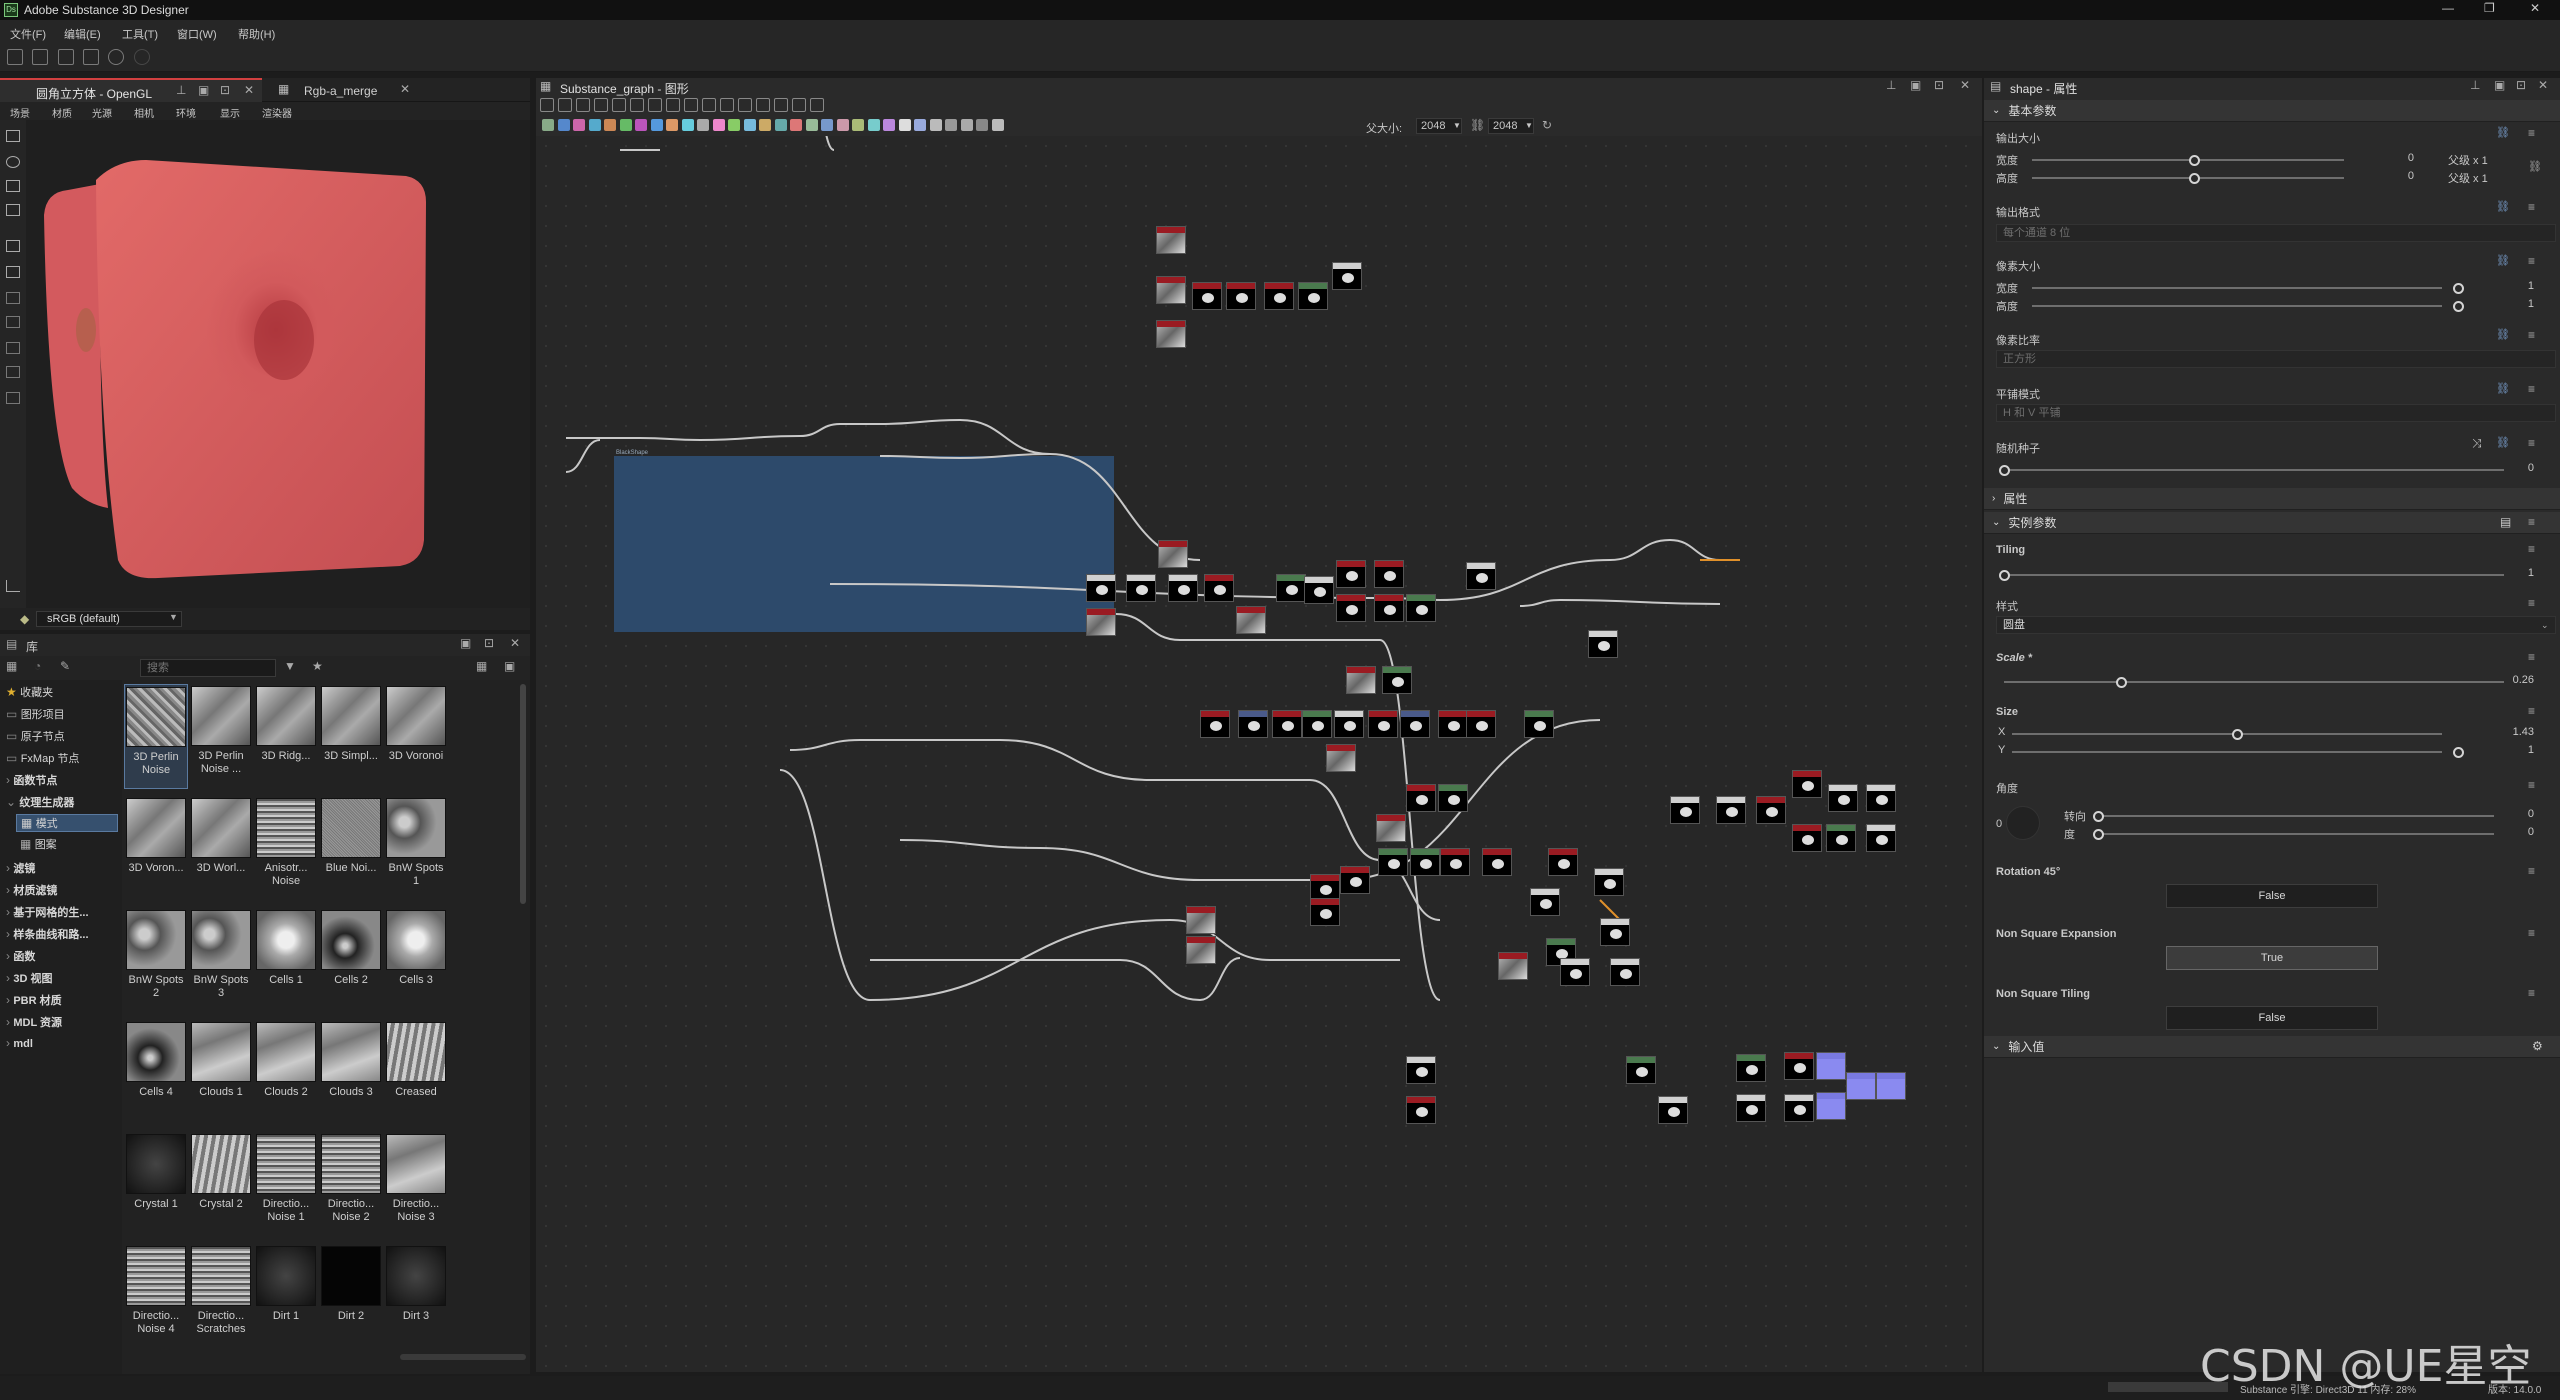  Describe the element at coordinates (2272, 1047) in the screenshot. I see `section-inputs: ⌄ 输入值 ⚙` at that location.